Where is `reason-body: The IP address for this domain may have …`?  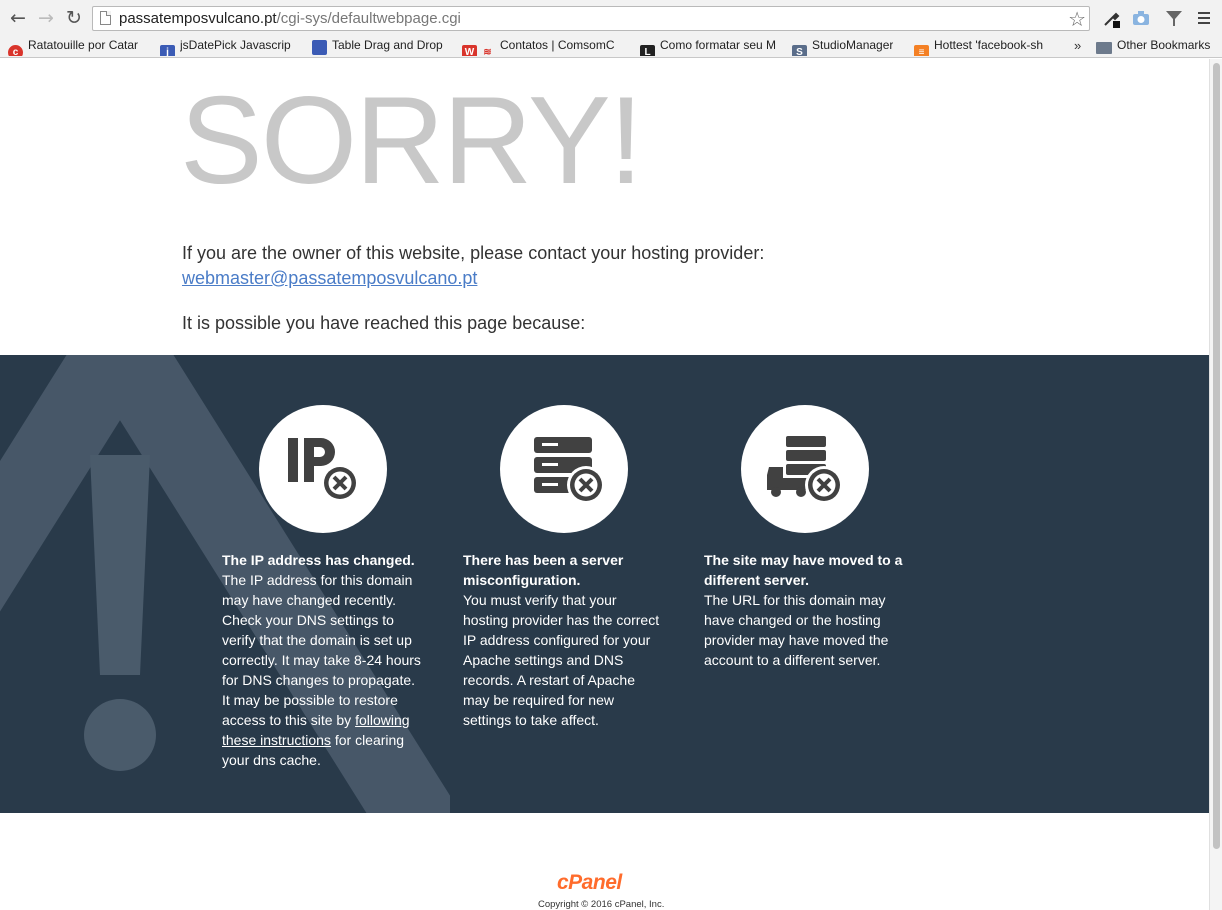 reason-body: The IP address for this domain may have … is located at coordinates (321, 670).